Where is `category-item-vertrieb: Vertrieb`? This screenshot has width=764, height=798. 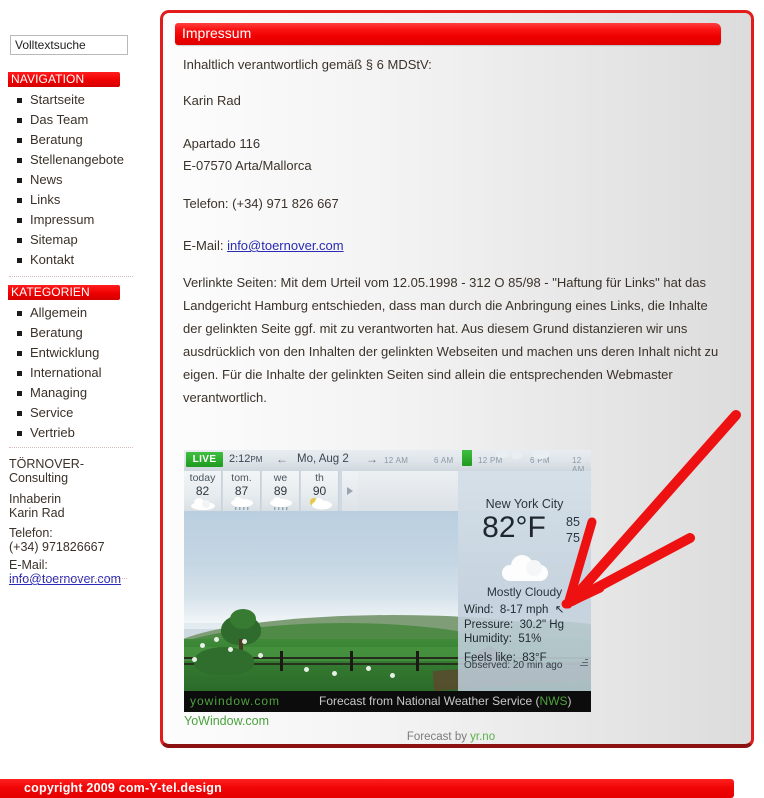 category-item-vertrieb: Vertrieb is located at coordinates (78, 433).